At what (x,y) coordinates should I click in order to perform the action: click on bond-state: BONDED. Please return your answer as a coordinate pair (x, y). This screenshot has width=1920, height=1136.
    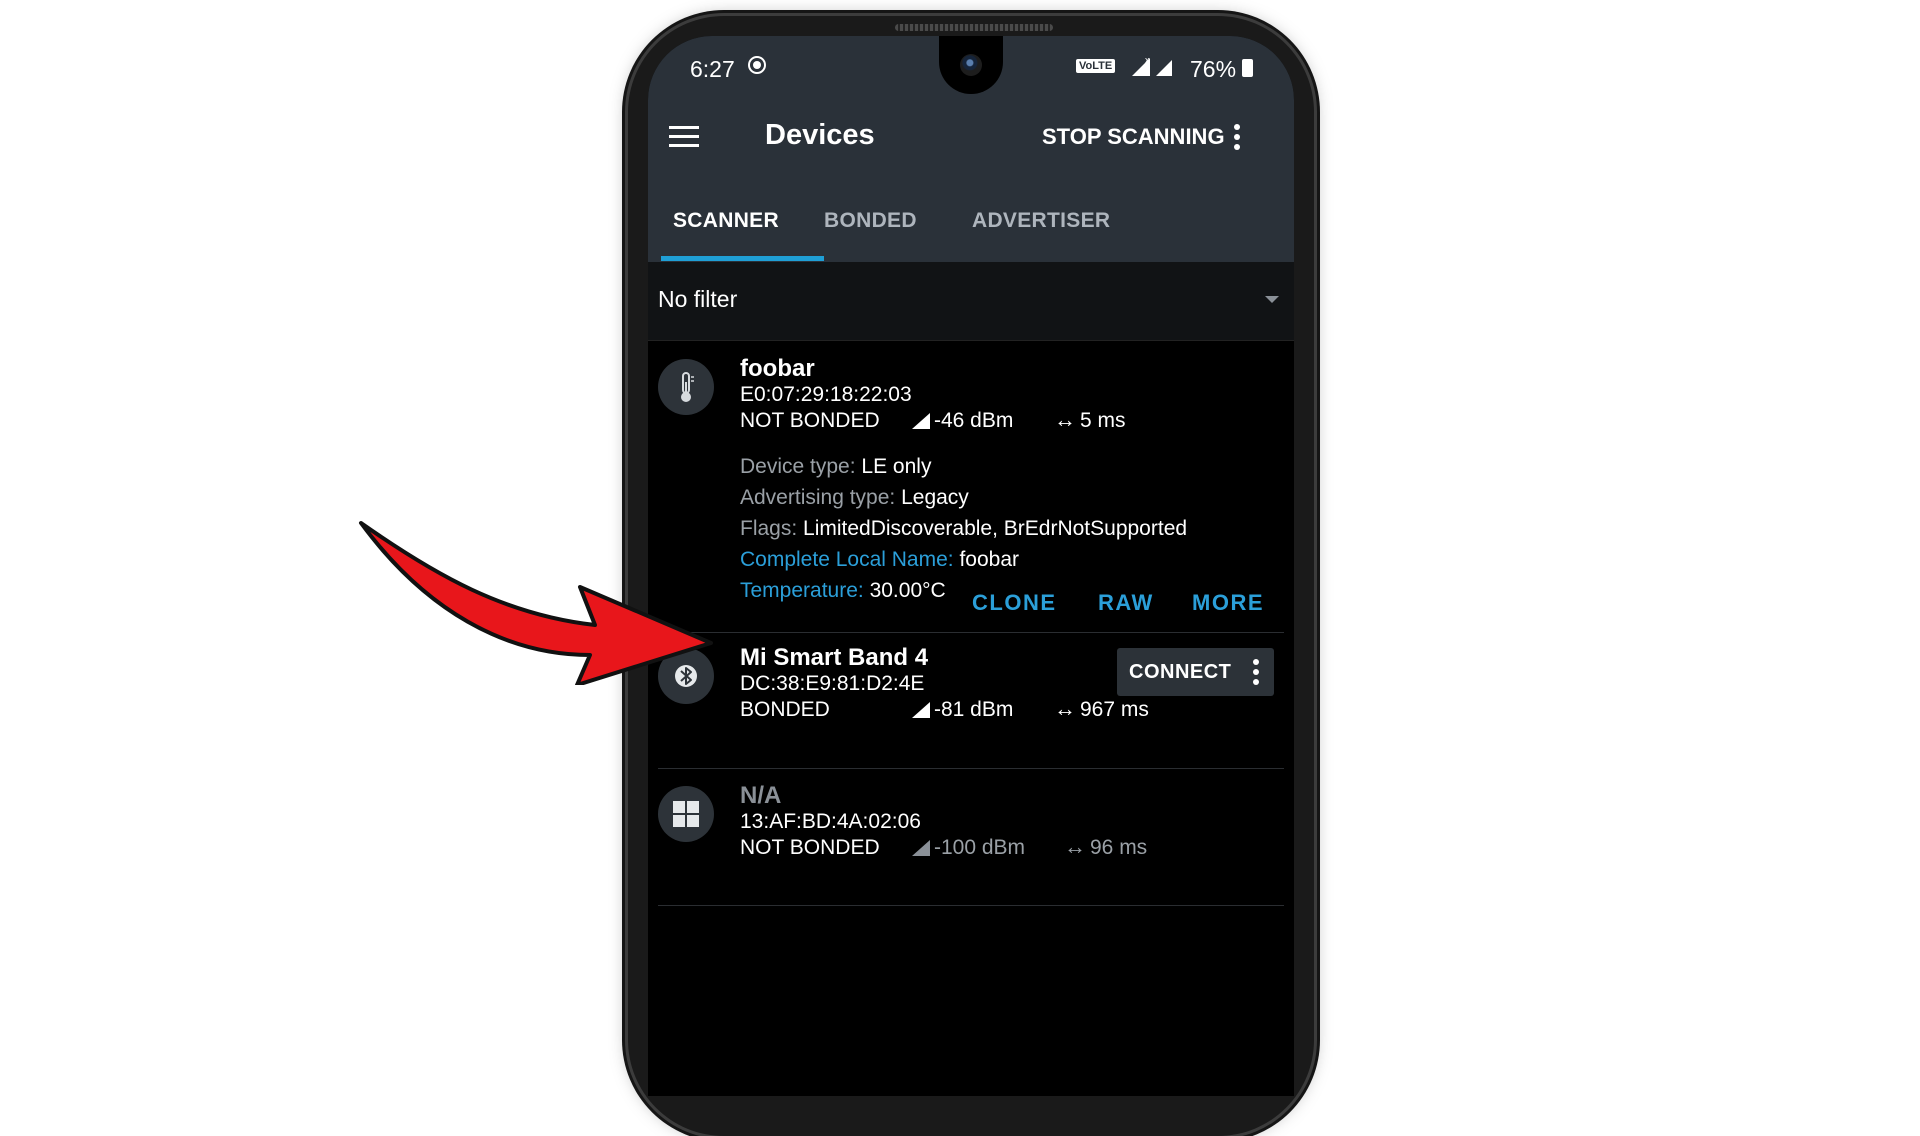
    Looking at the image, I should click on (785, 709).